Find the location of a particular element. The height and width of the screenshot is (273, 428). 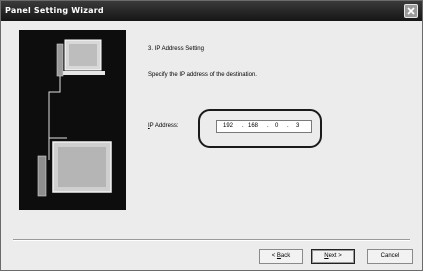

back-label: ack is located at coordinates (285, 256).